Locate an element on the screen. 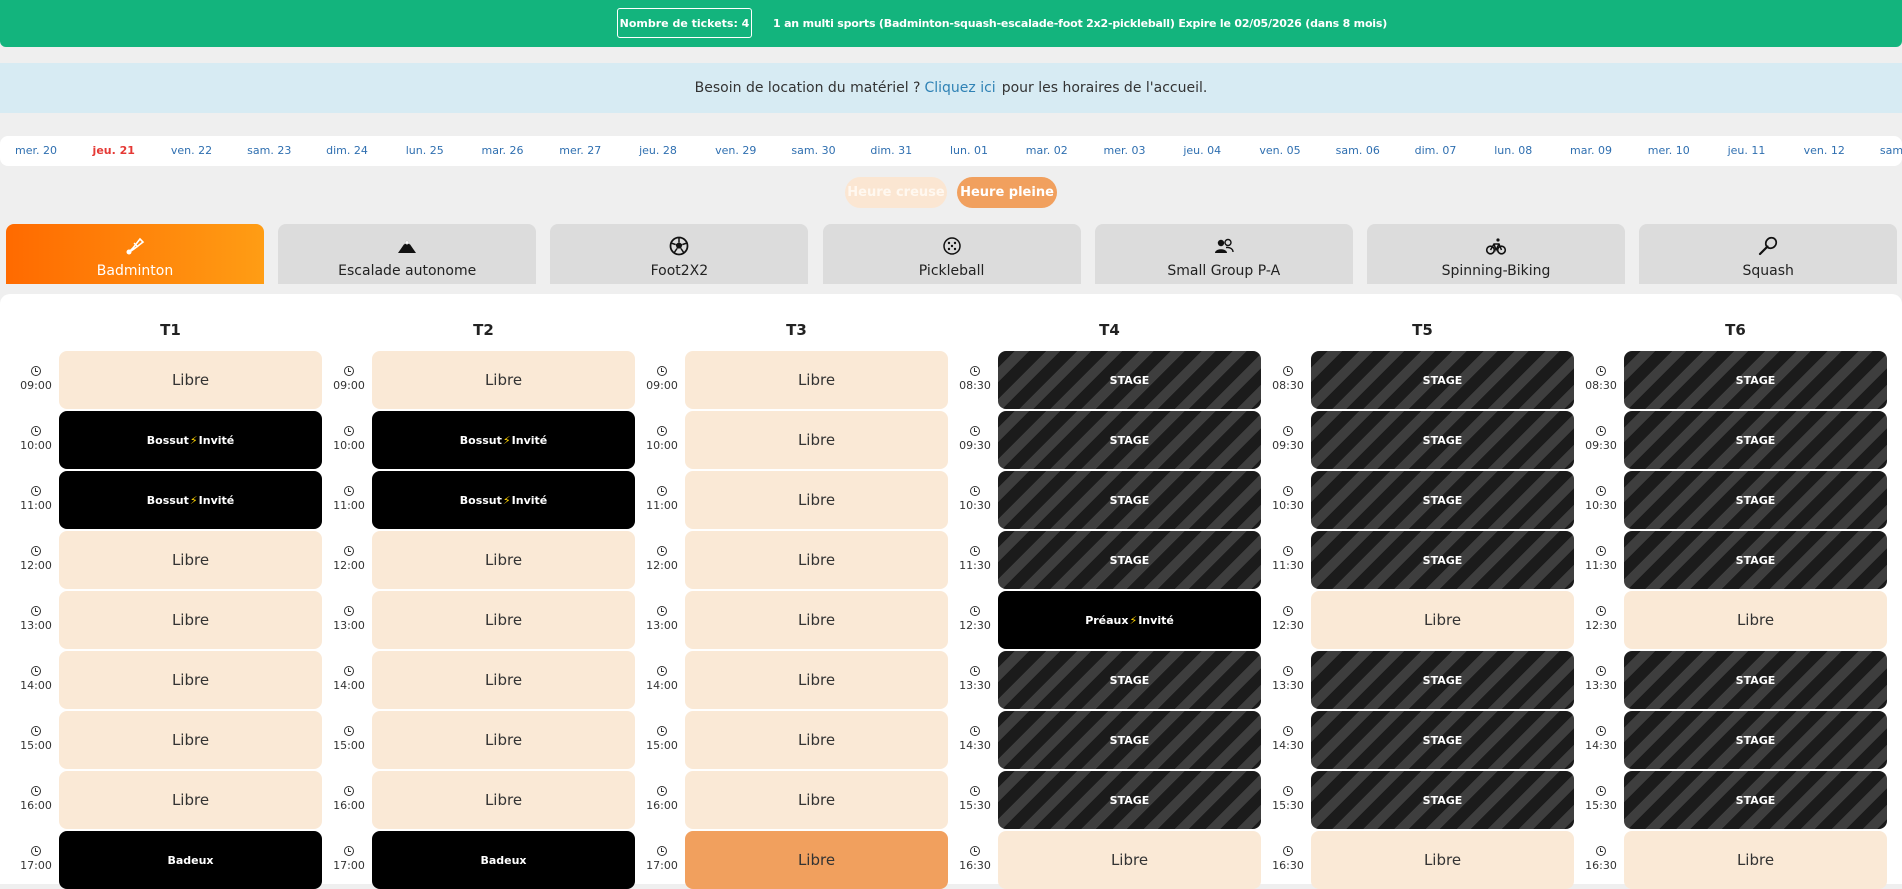 The image size is (1902, 889). slot-time: 11:00 is located at coordinates (662, 499).